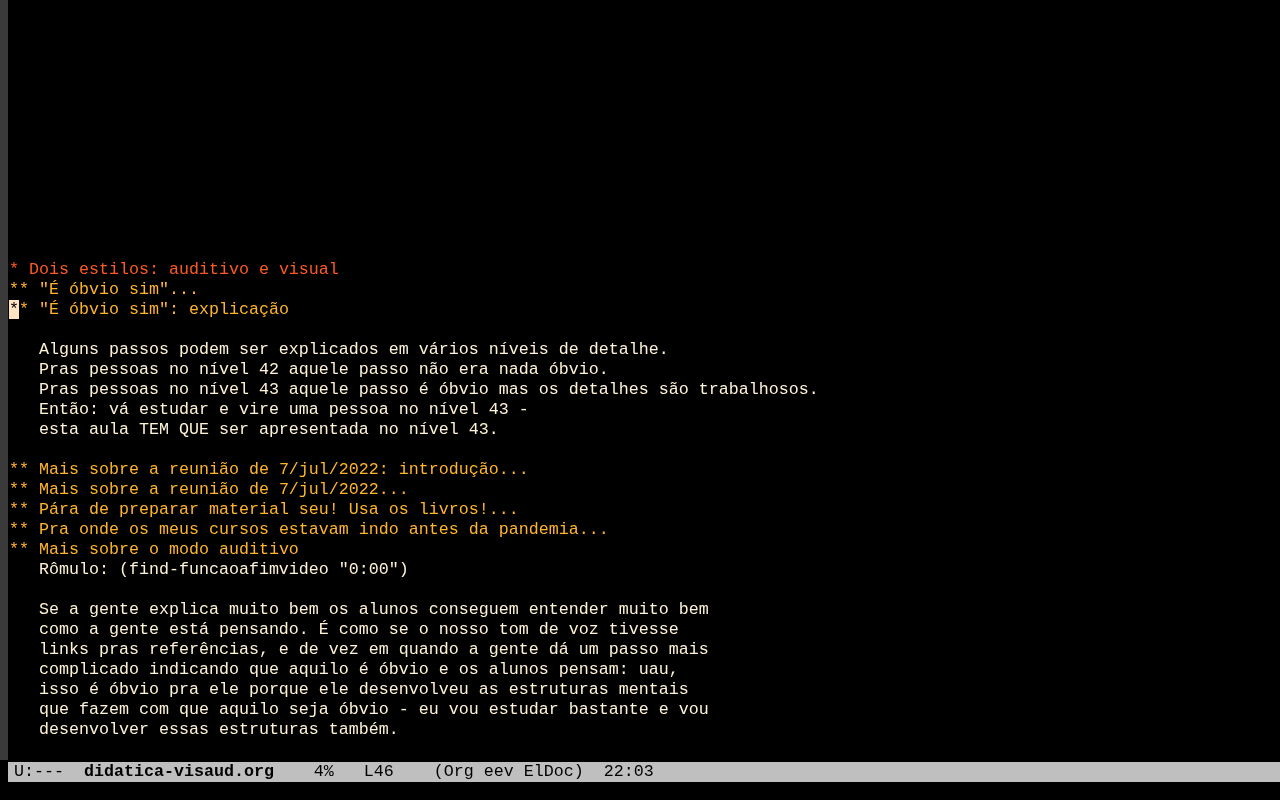  I want to click on outline-subheading: ** Mais sobre o modo auditivo, so click(154, 549).